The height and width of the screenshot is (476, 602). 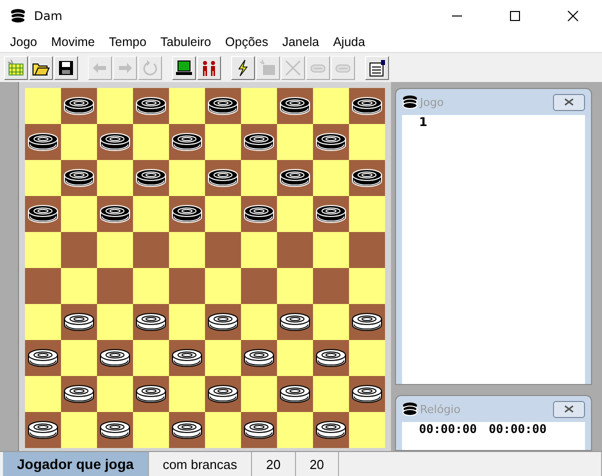 What do you see at coordinates (423, 122) in the screenshot?
I see `move-number: 1` at bounding box center [423, 122].